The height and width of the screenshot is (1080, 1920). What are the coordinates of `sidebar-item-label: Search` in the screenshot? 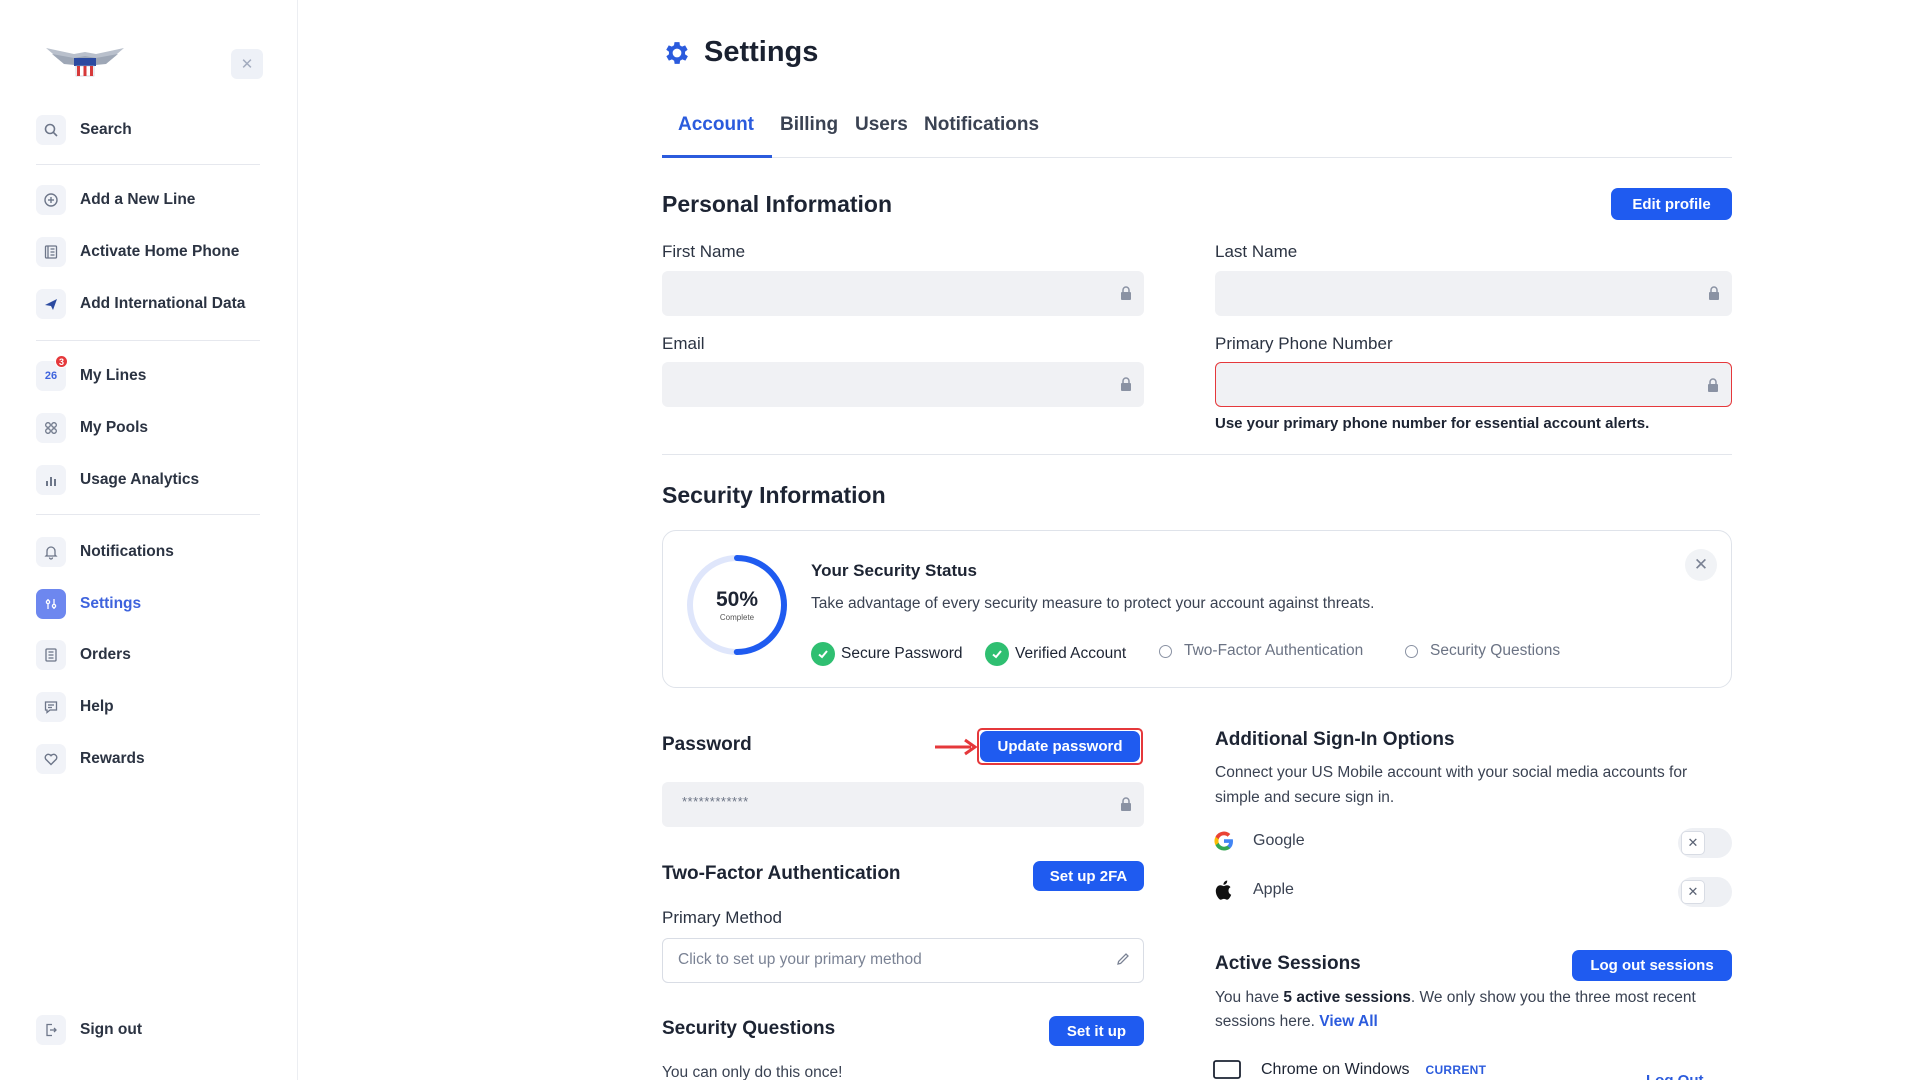 It's located at (106, 129).